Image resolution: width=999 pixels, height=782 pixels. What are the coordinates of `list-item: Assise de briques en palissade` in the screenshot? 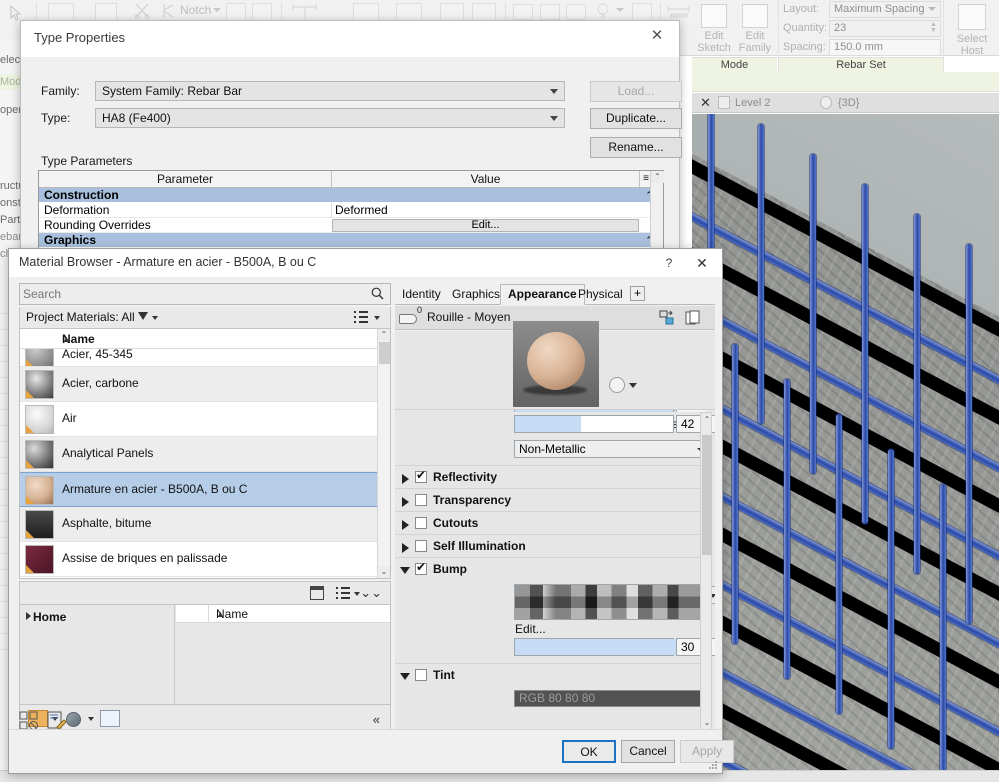 It's located at (198, 559).